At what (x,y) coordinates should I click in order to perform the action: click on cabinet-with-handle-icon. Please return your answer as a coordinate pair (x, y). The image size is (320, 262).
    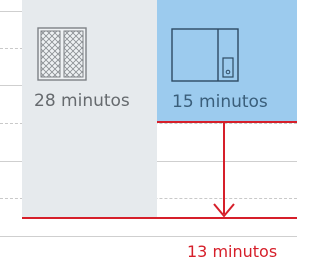
    Looking at the image, I should click on (205, 55).